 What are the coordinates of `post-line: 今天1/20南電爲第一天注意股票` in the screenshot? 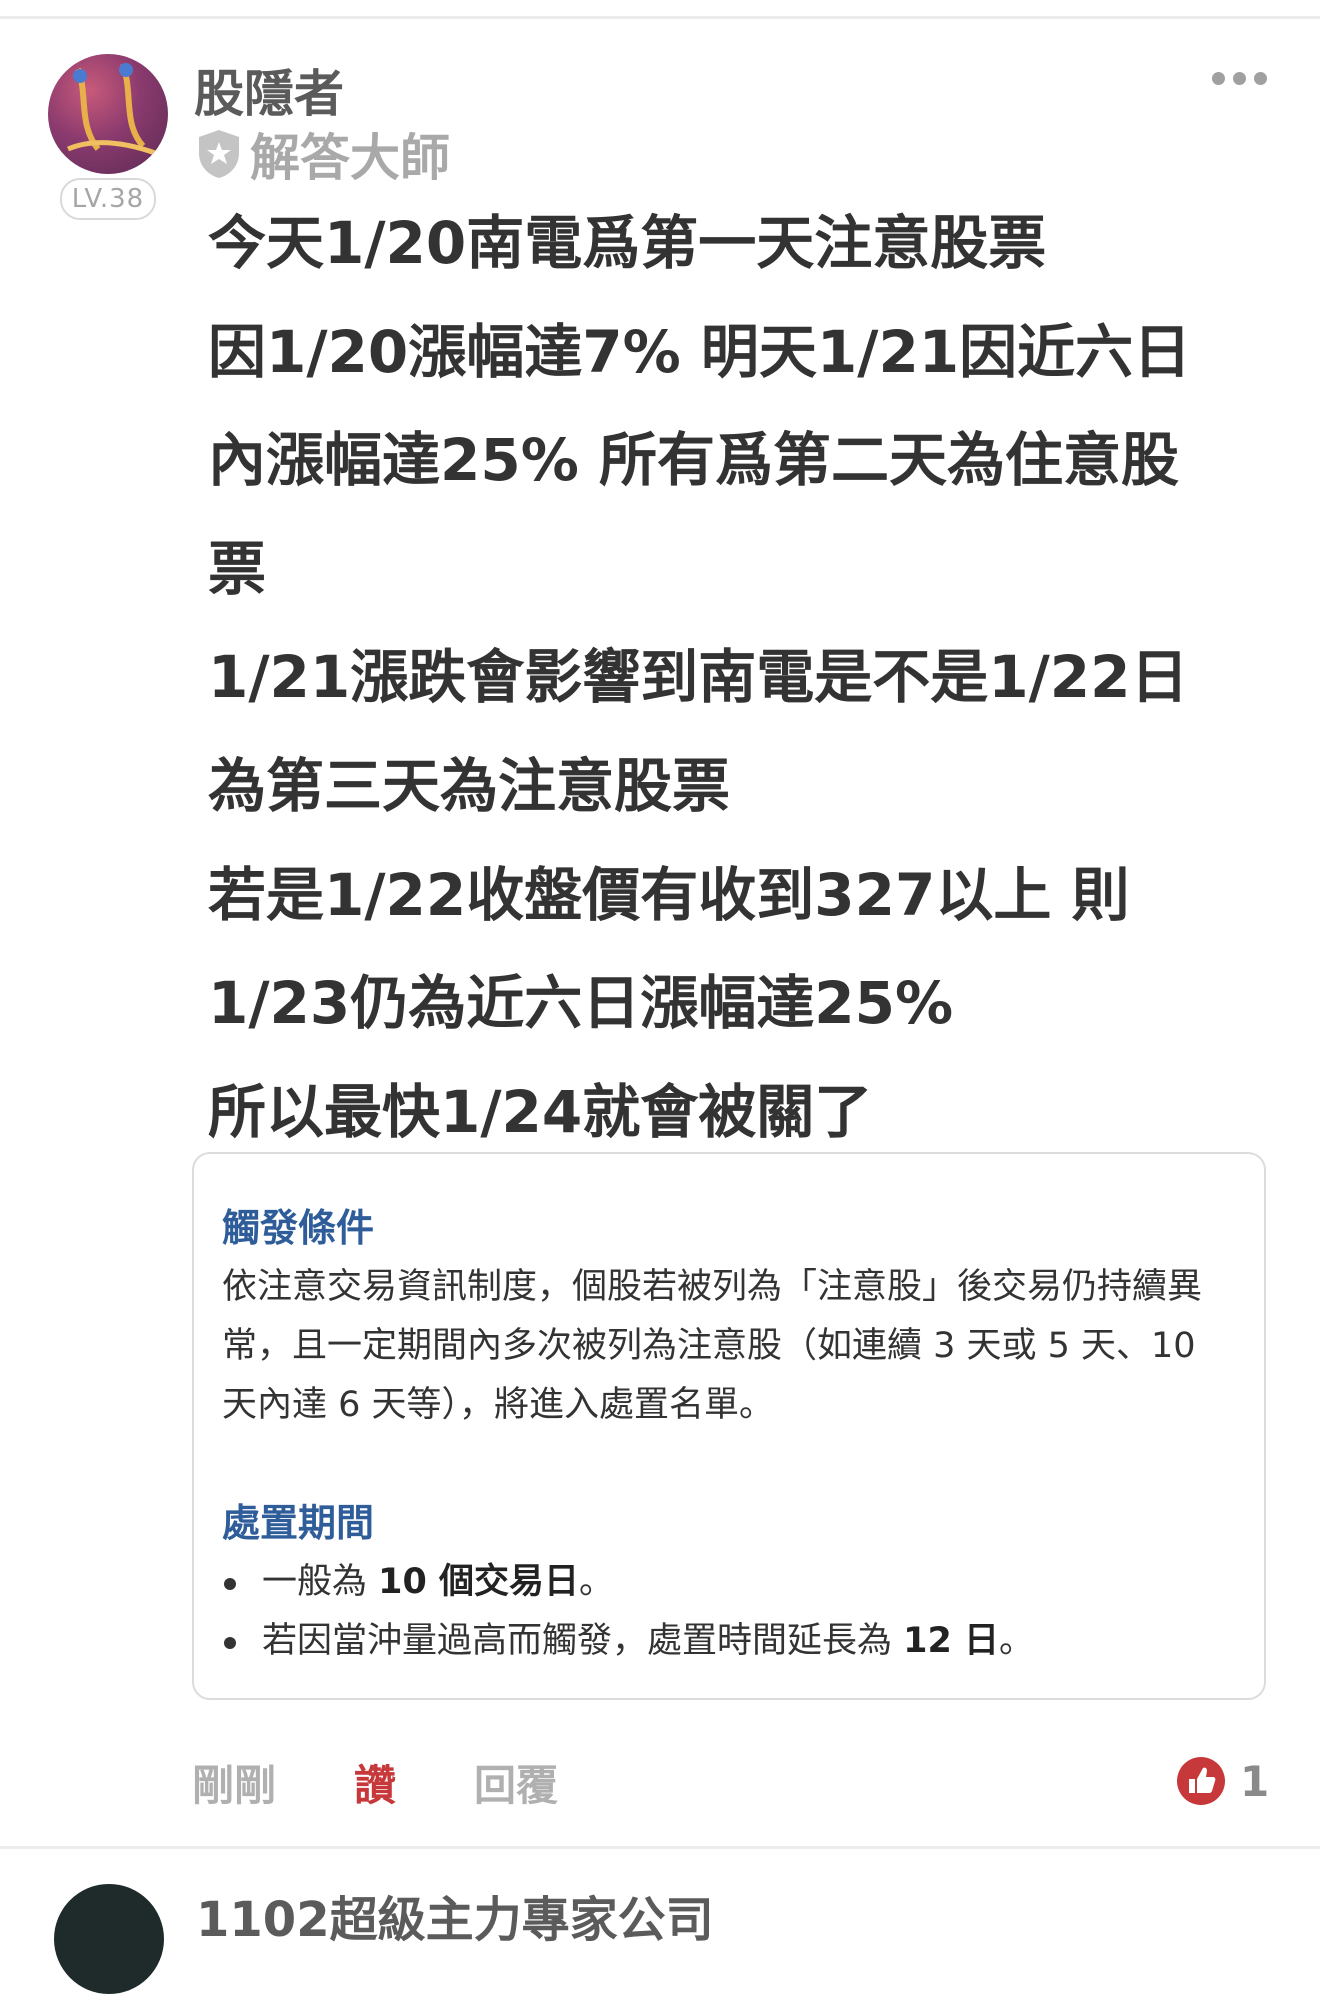 It's located at (627, 243).